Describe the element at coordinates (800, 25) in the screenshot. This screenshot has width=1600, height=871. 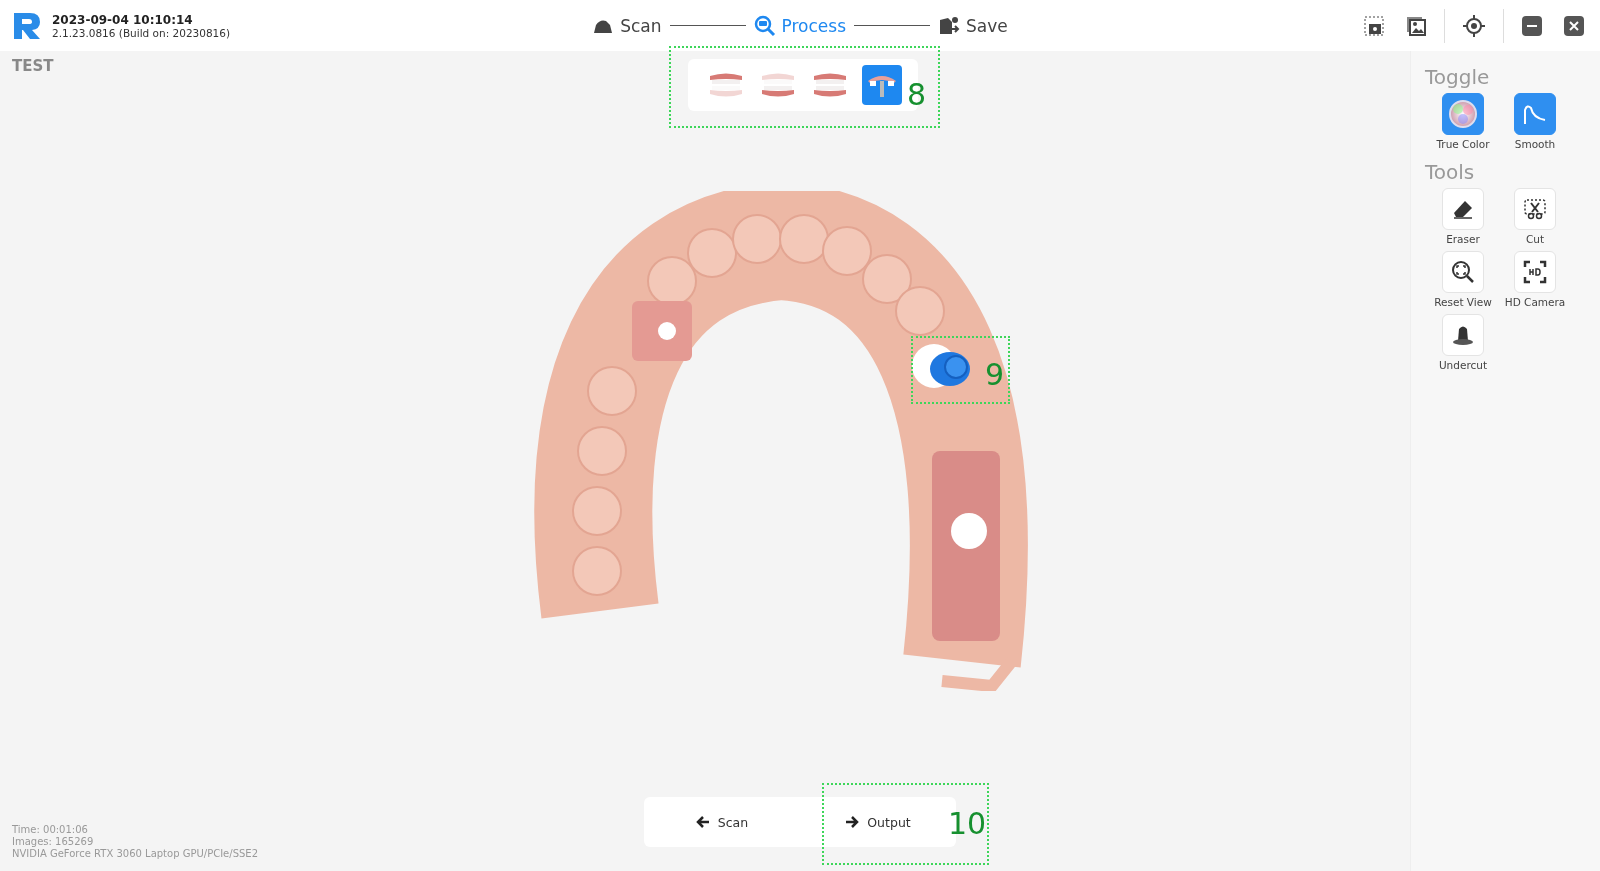
I see `workflow-step: Process` at that location.